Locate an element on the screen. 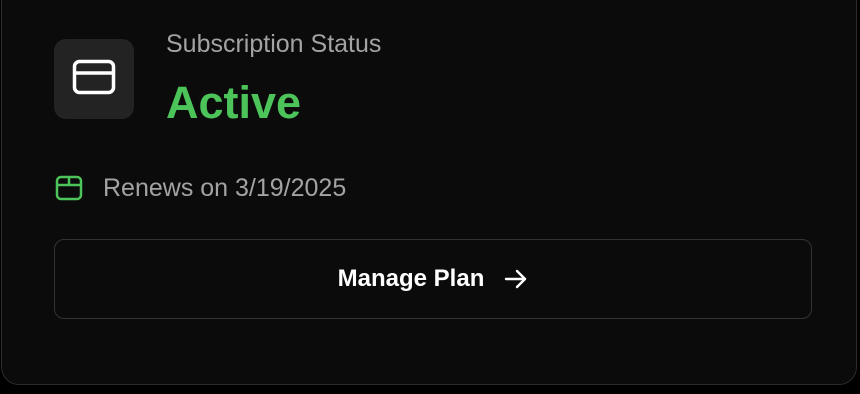  calendar-icon is located at coordinates (69, 188).